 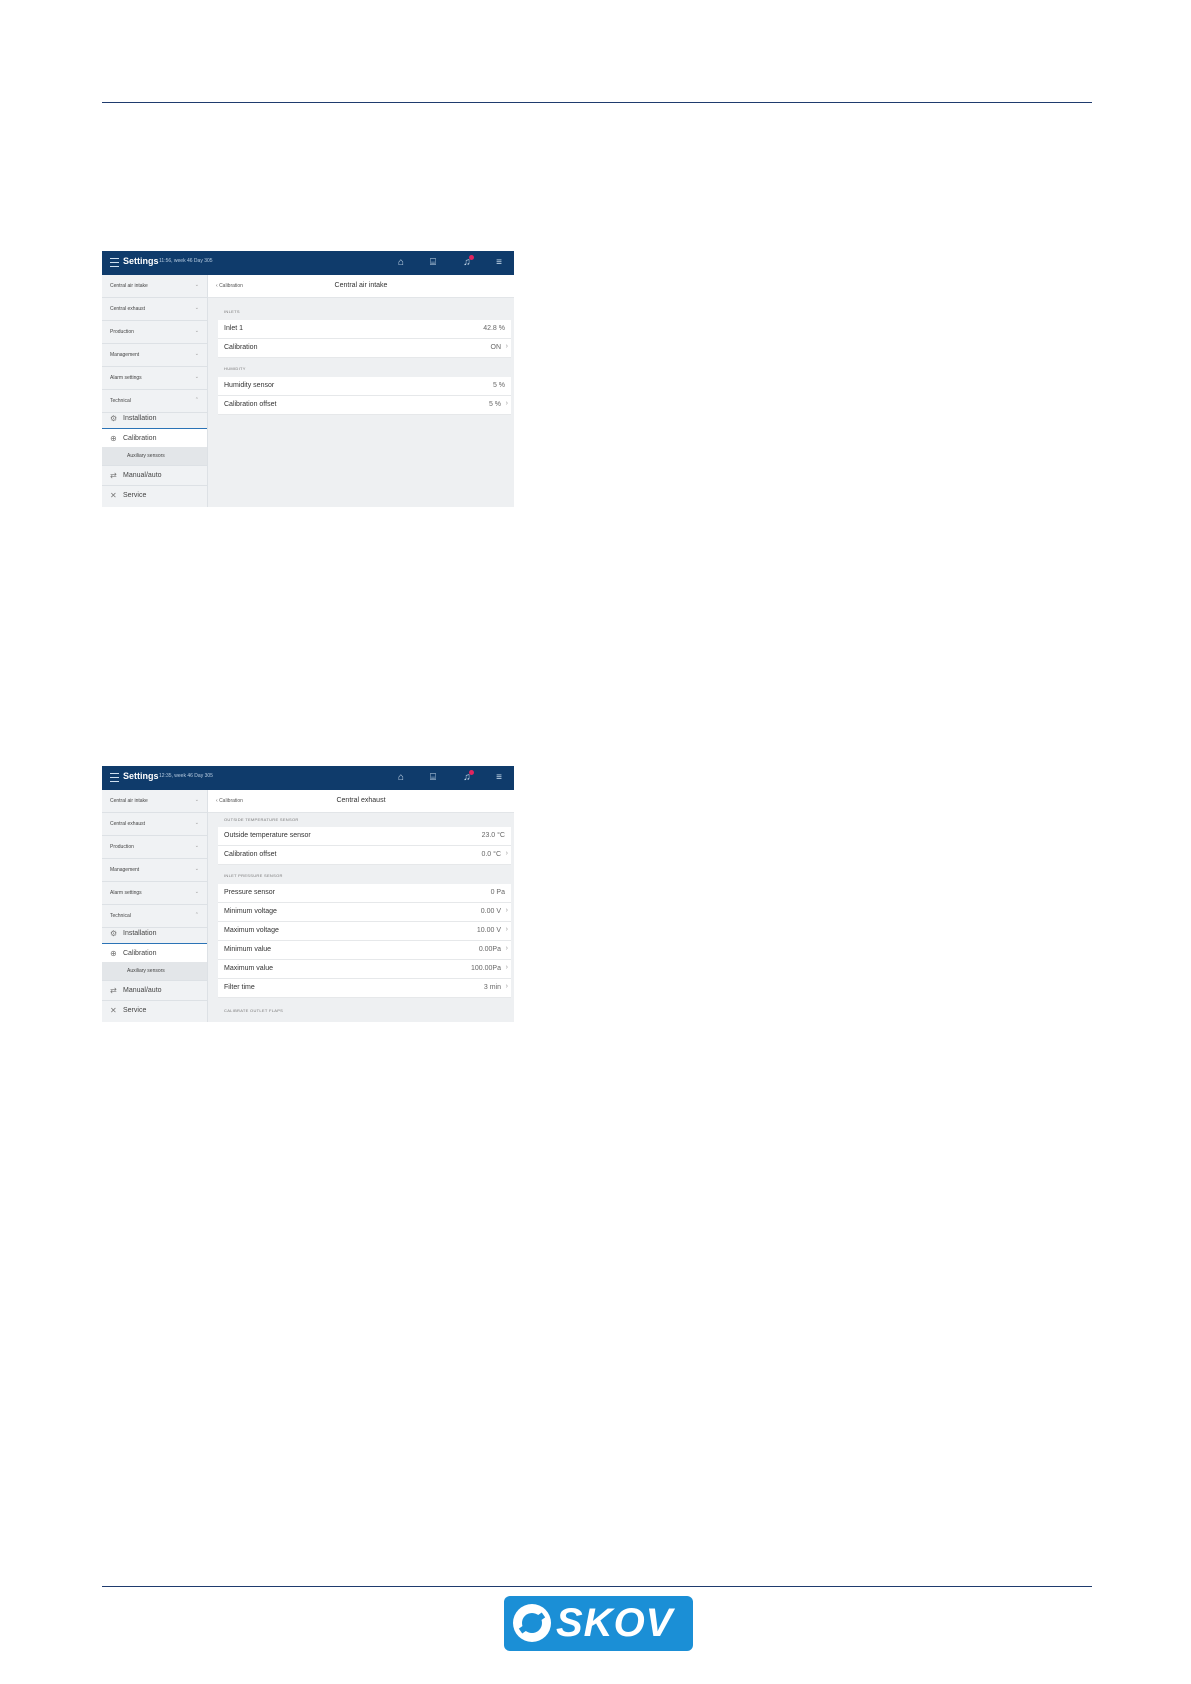 What do you see at coordinates (361, 801) in the screenshot?
I see `breadcrumb: ‹ Calibration Central exhaust` at bounding box center [361, 801].